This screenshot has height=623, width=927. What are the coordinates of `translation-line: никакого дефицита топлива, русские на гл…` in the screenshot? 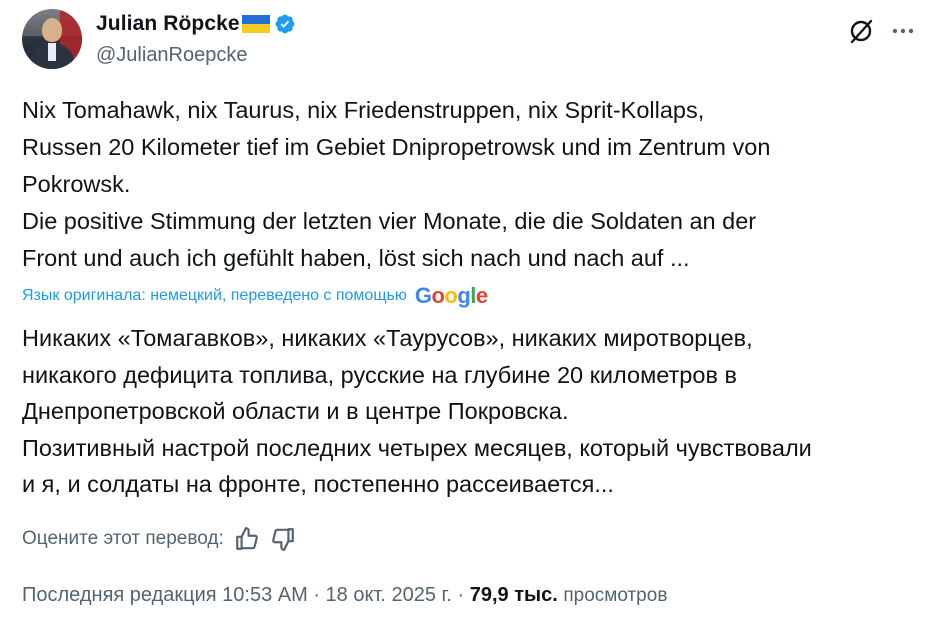 It's located at (379, 374).